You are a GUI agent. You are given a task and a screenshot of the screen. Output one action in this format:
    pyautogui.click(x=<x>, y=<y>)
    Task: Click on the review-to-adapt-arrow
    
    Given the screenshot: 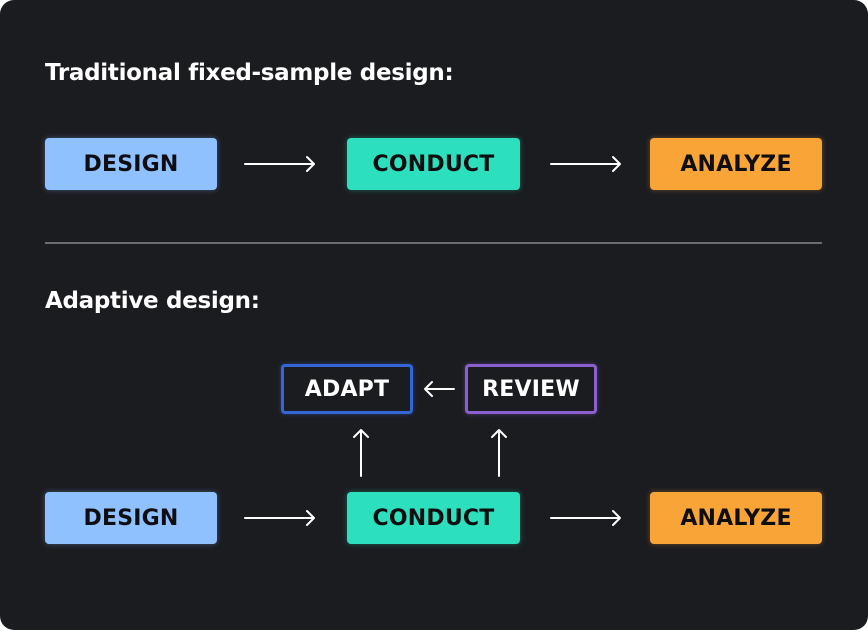 What is the action you would take?
    pyautogui.click(x=439, y=389)
    